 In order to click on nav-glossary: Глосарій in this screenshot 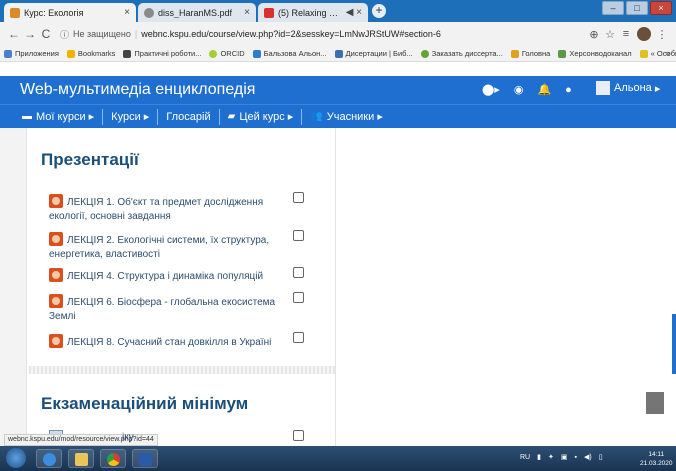, I will do `click(187, 116)`.